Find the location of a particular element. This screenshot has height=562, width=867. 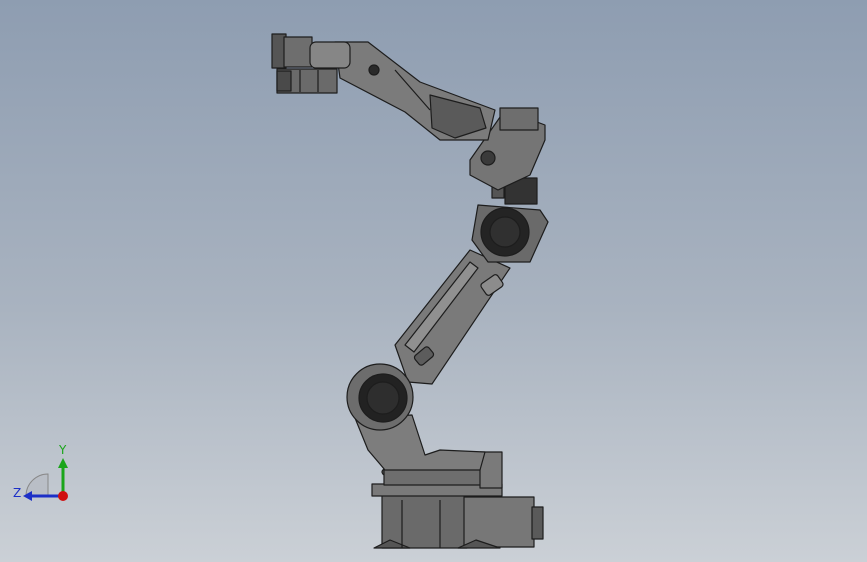

robot-upper-arm is located at coordinates (415, 91).